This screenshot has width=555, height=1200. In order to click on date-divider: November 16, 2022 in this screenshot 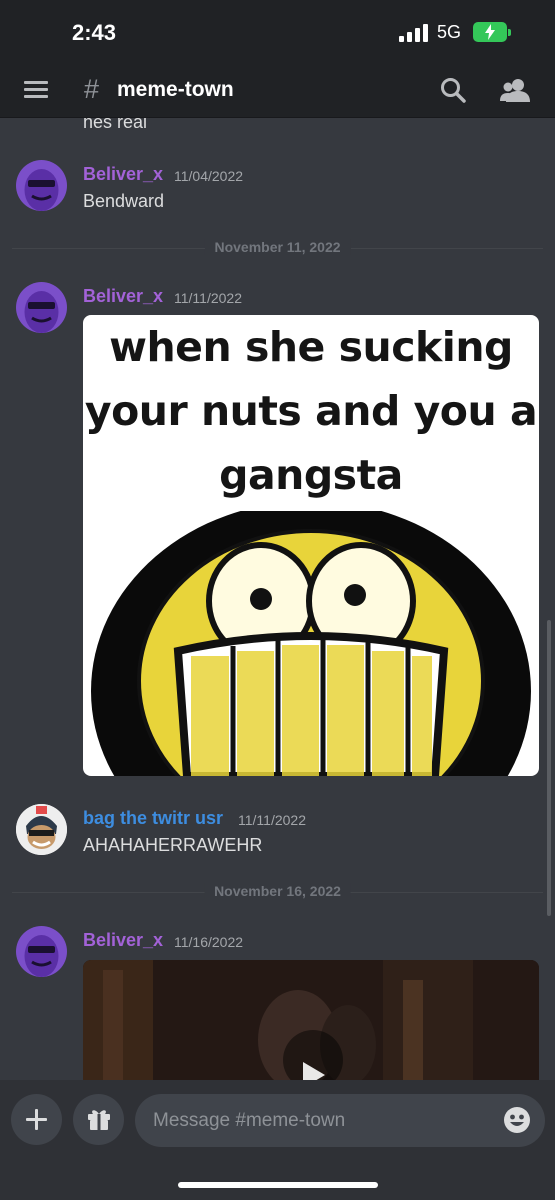, I will do `click(277, 891)`.